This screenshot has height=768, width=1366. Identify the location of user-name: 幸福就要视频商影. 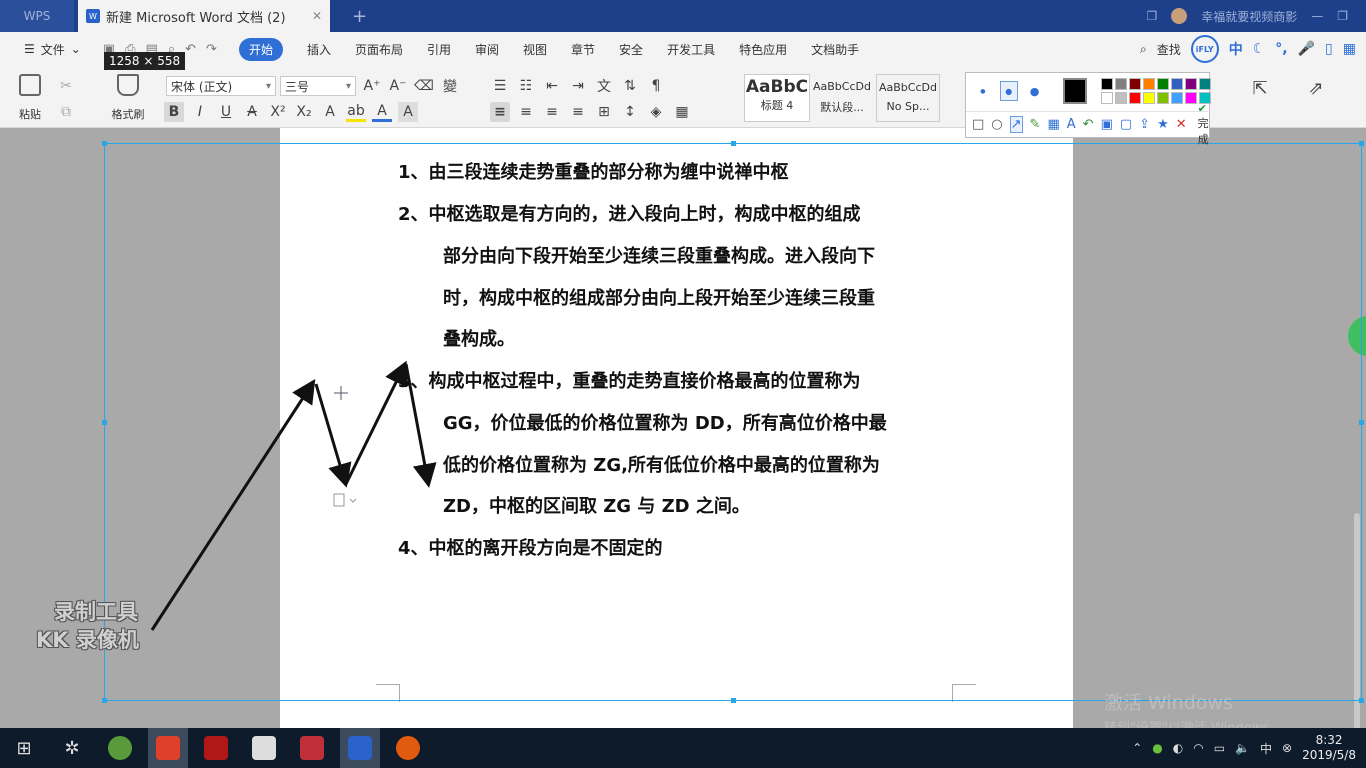
(1249, 16).